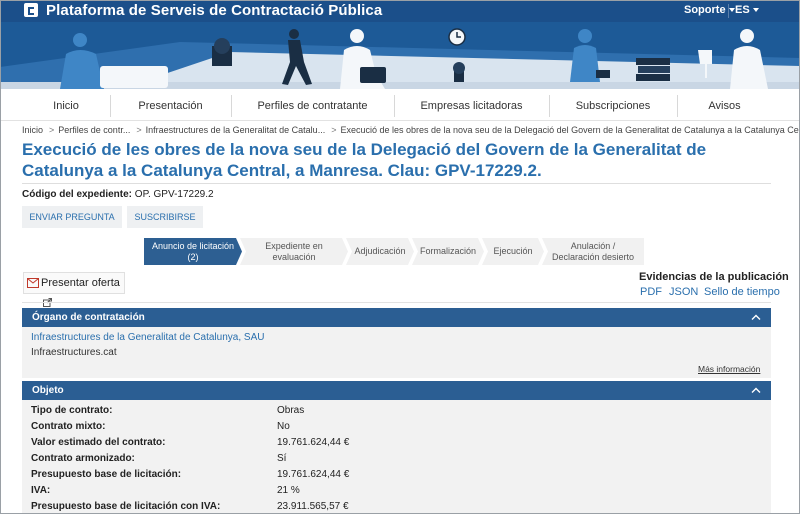 The height and width of the screenshot is (514, 800). Describe the element at coordinates (72, 410) in the screenshot. I see `row-label: Tipo de contrato:` at that location.